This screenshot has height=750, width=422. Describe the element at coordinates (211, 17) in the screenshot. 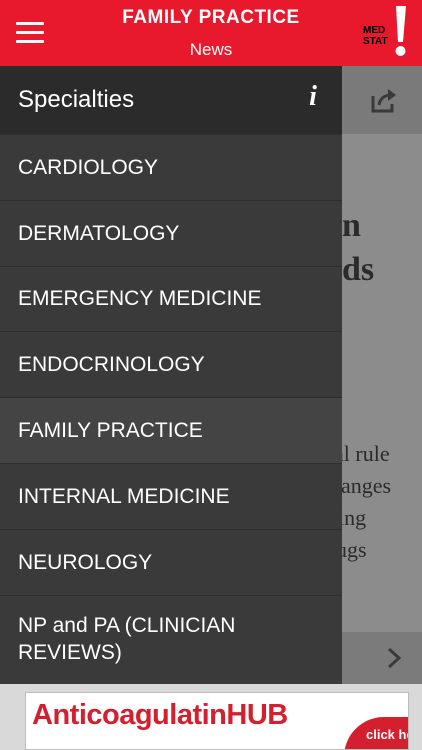

I see `header-title: FAMILY PRACTICE` at that location.